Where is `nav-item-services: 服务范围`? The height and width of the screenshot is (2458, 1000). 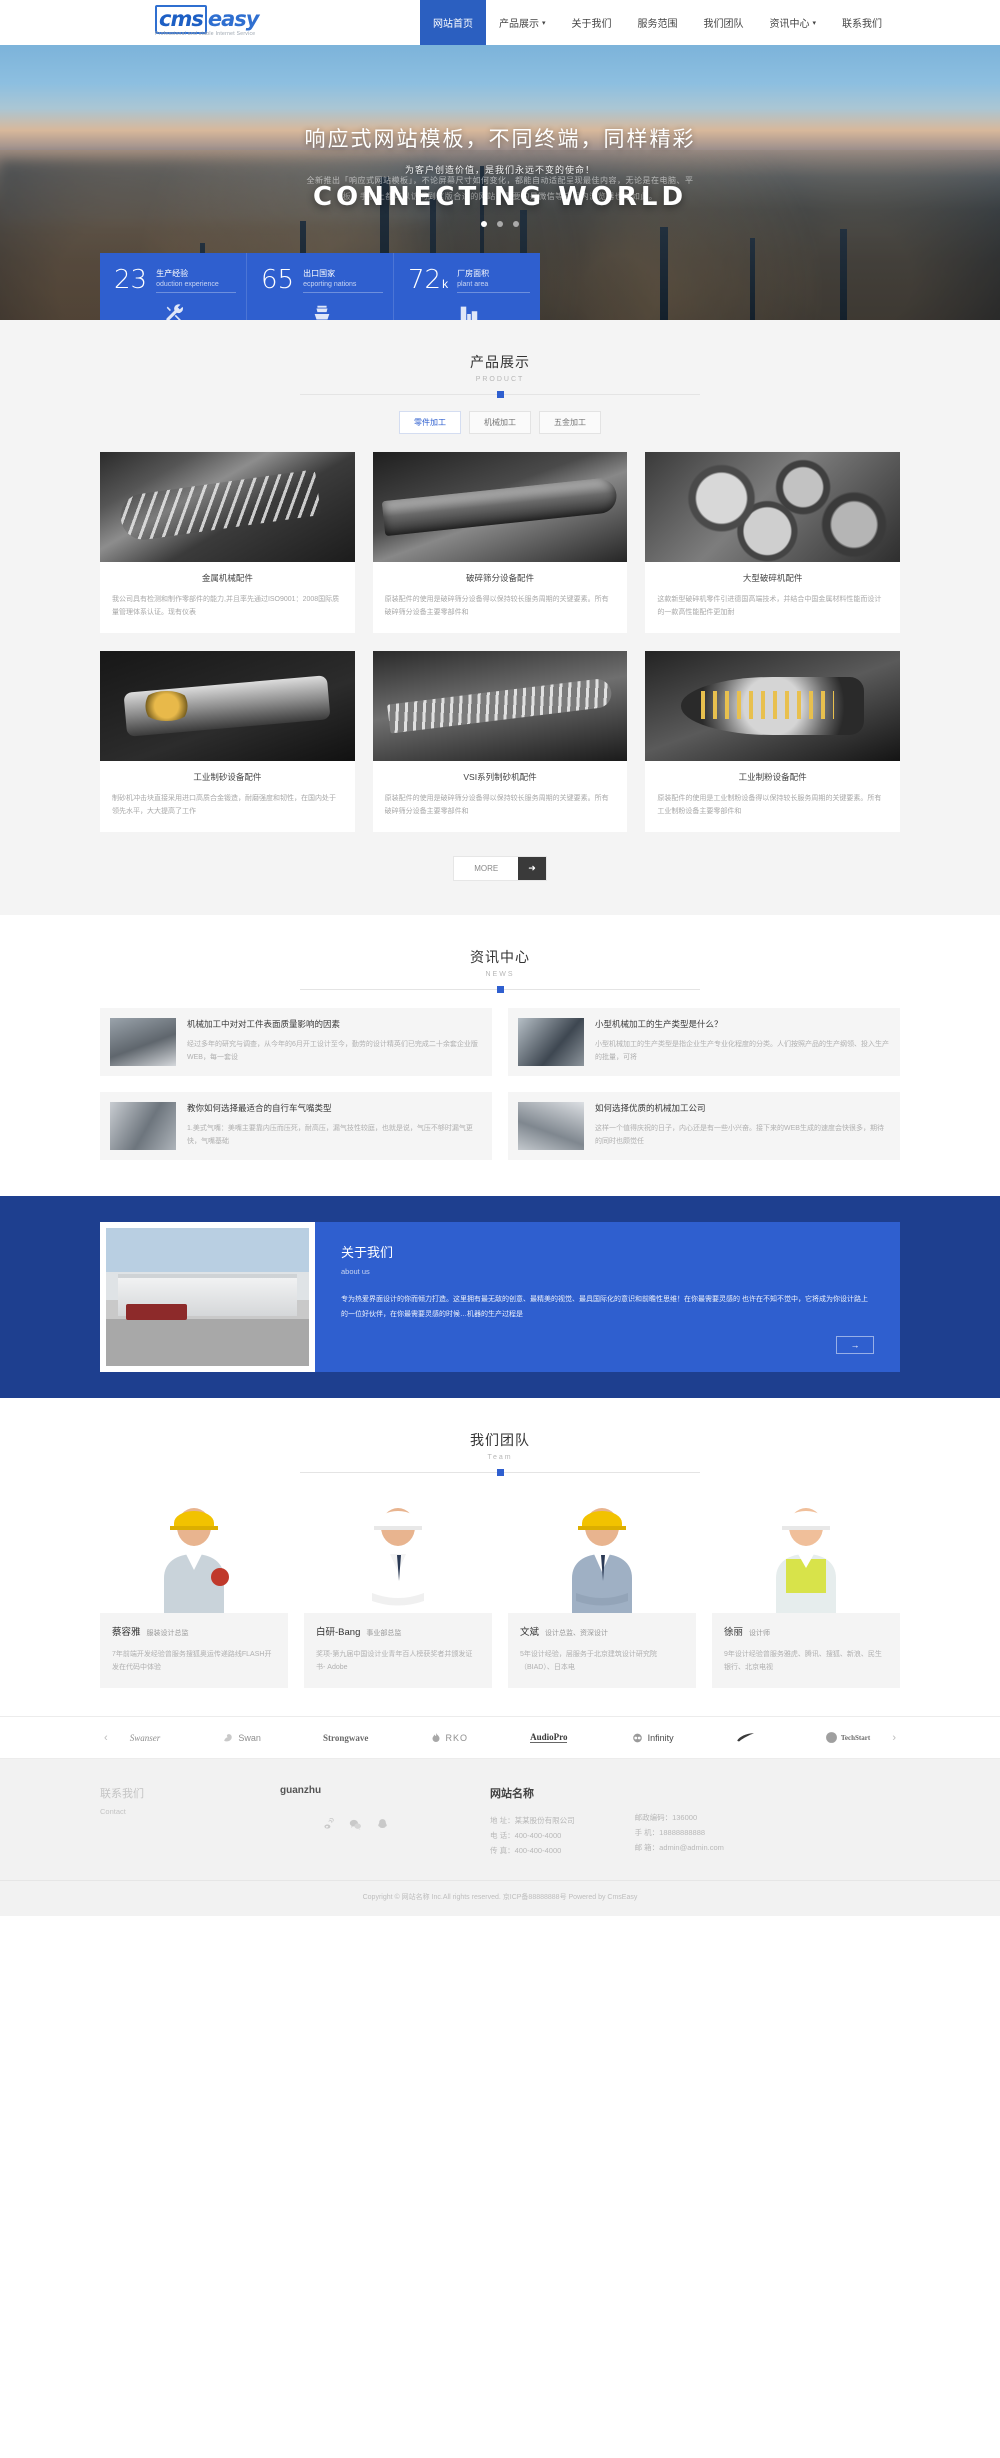
nav-item-services: 服务范围 is located at coordinates (657, 22).